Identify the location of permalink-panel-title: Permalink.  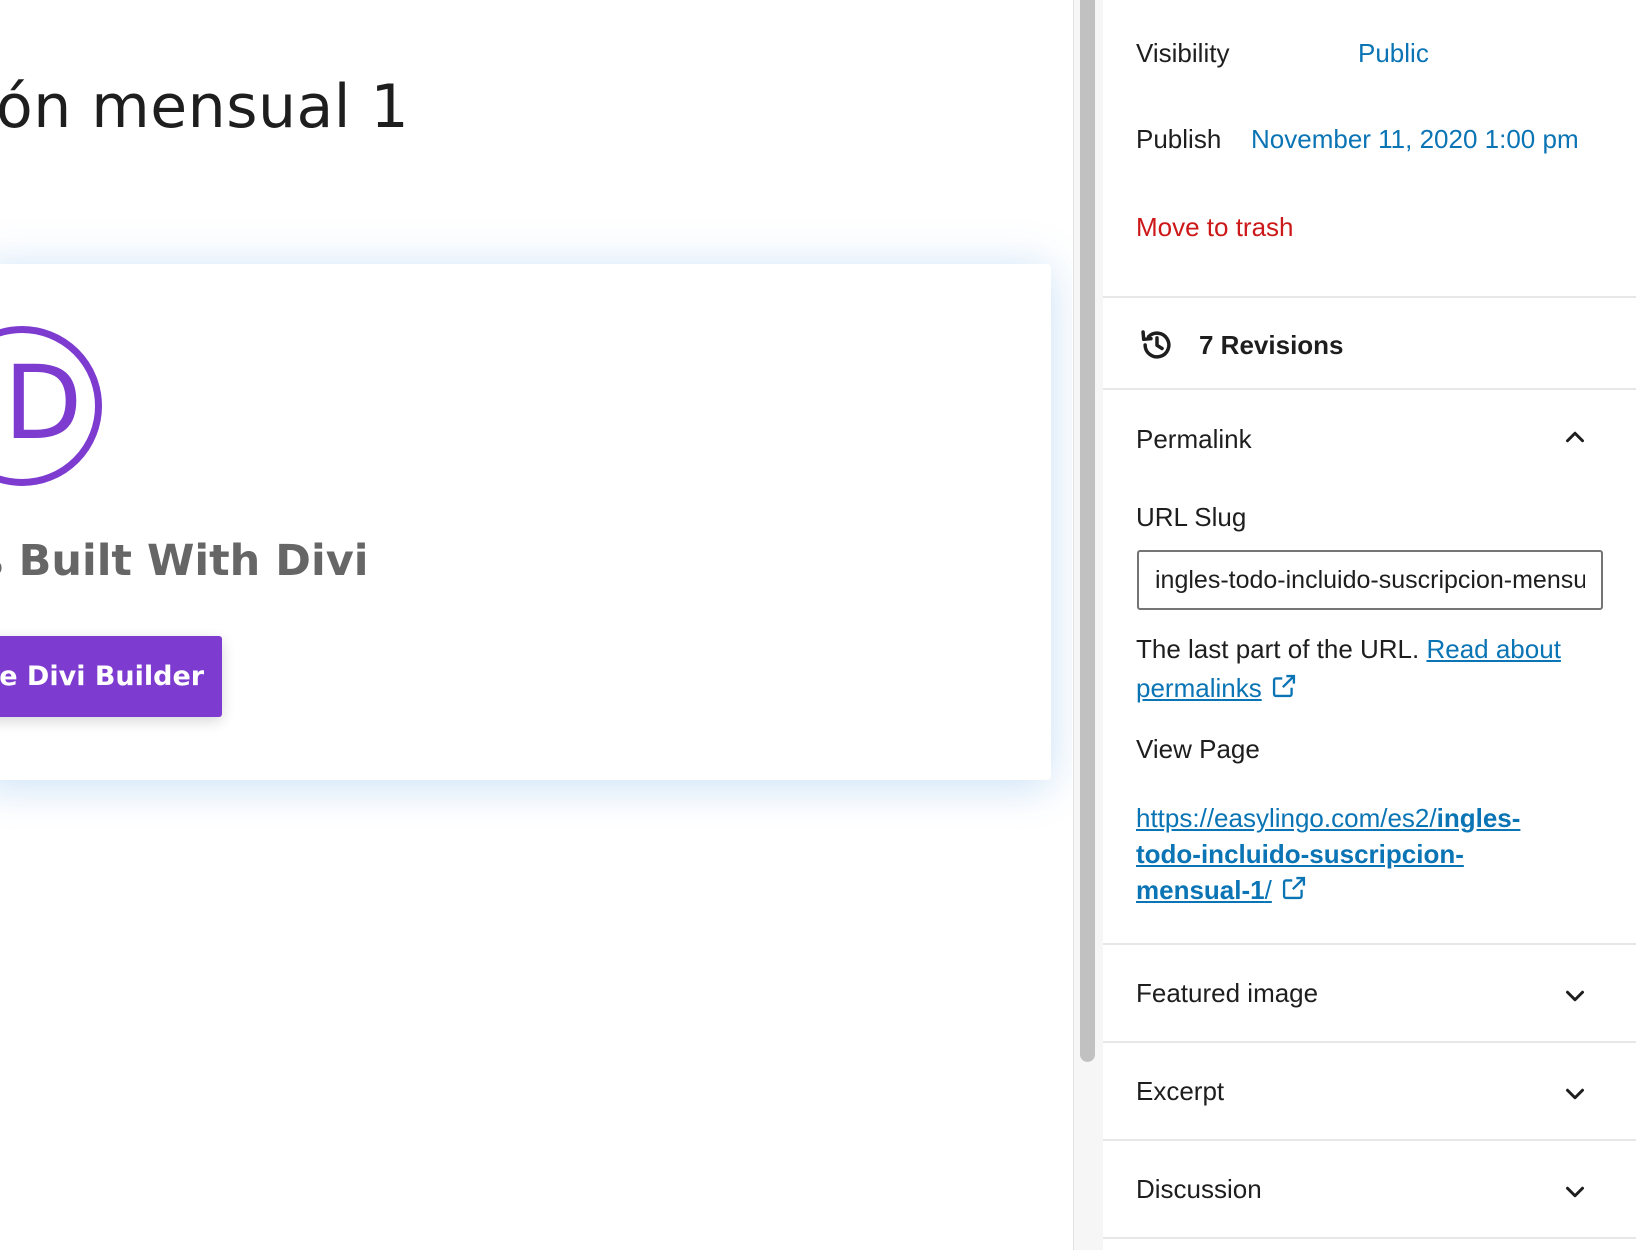
(1194, 439).